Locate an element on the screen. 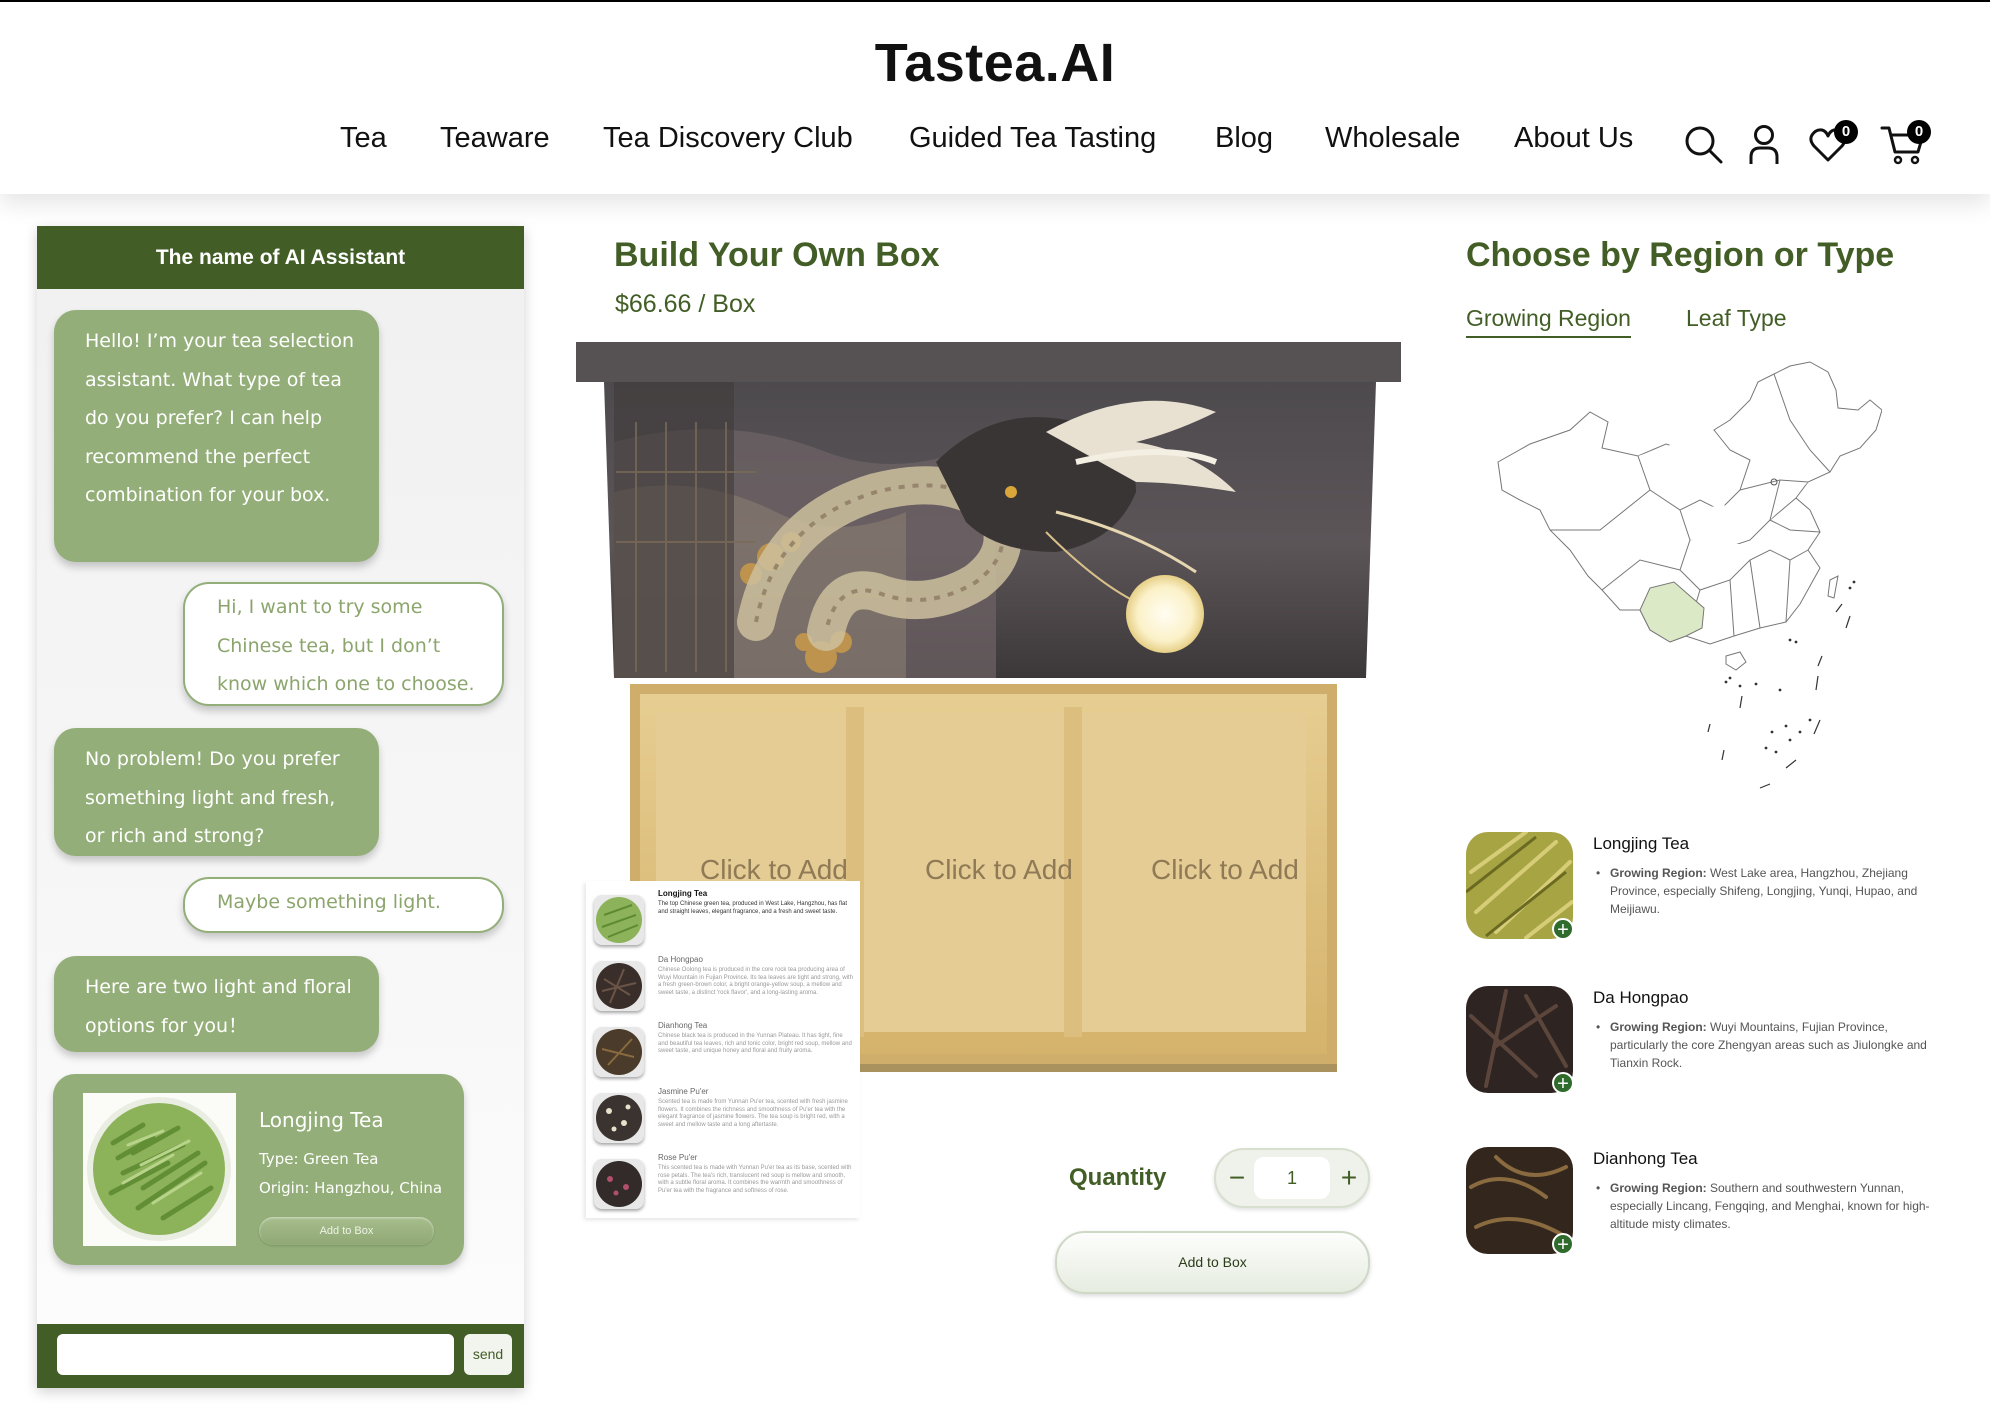 Image resolution: width=1990 pixels, height=1418 pixels. jasmine-puer-thumb is located at coordinates (619, 1118).